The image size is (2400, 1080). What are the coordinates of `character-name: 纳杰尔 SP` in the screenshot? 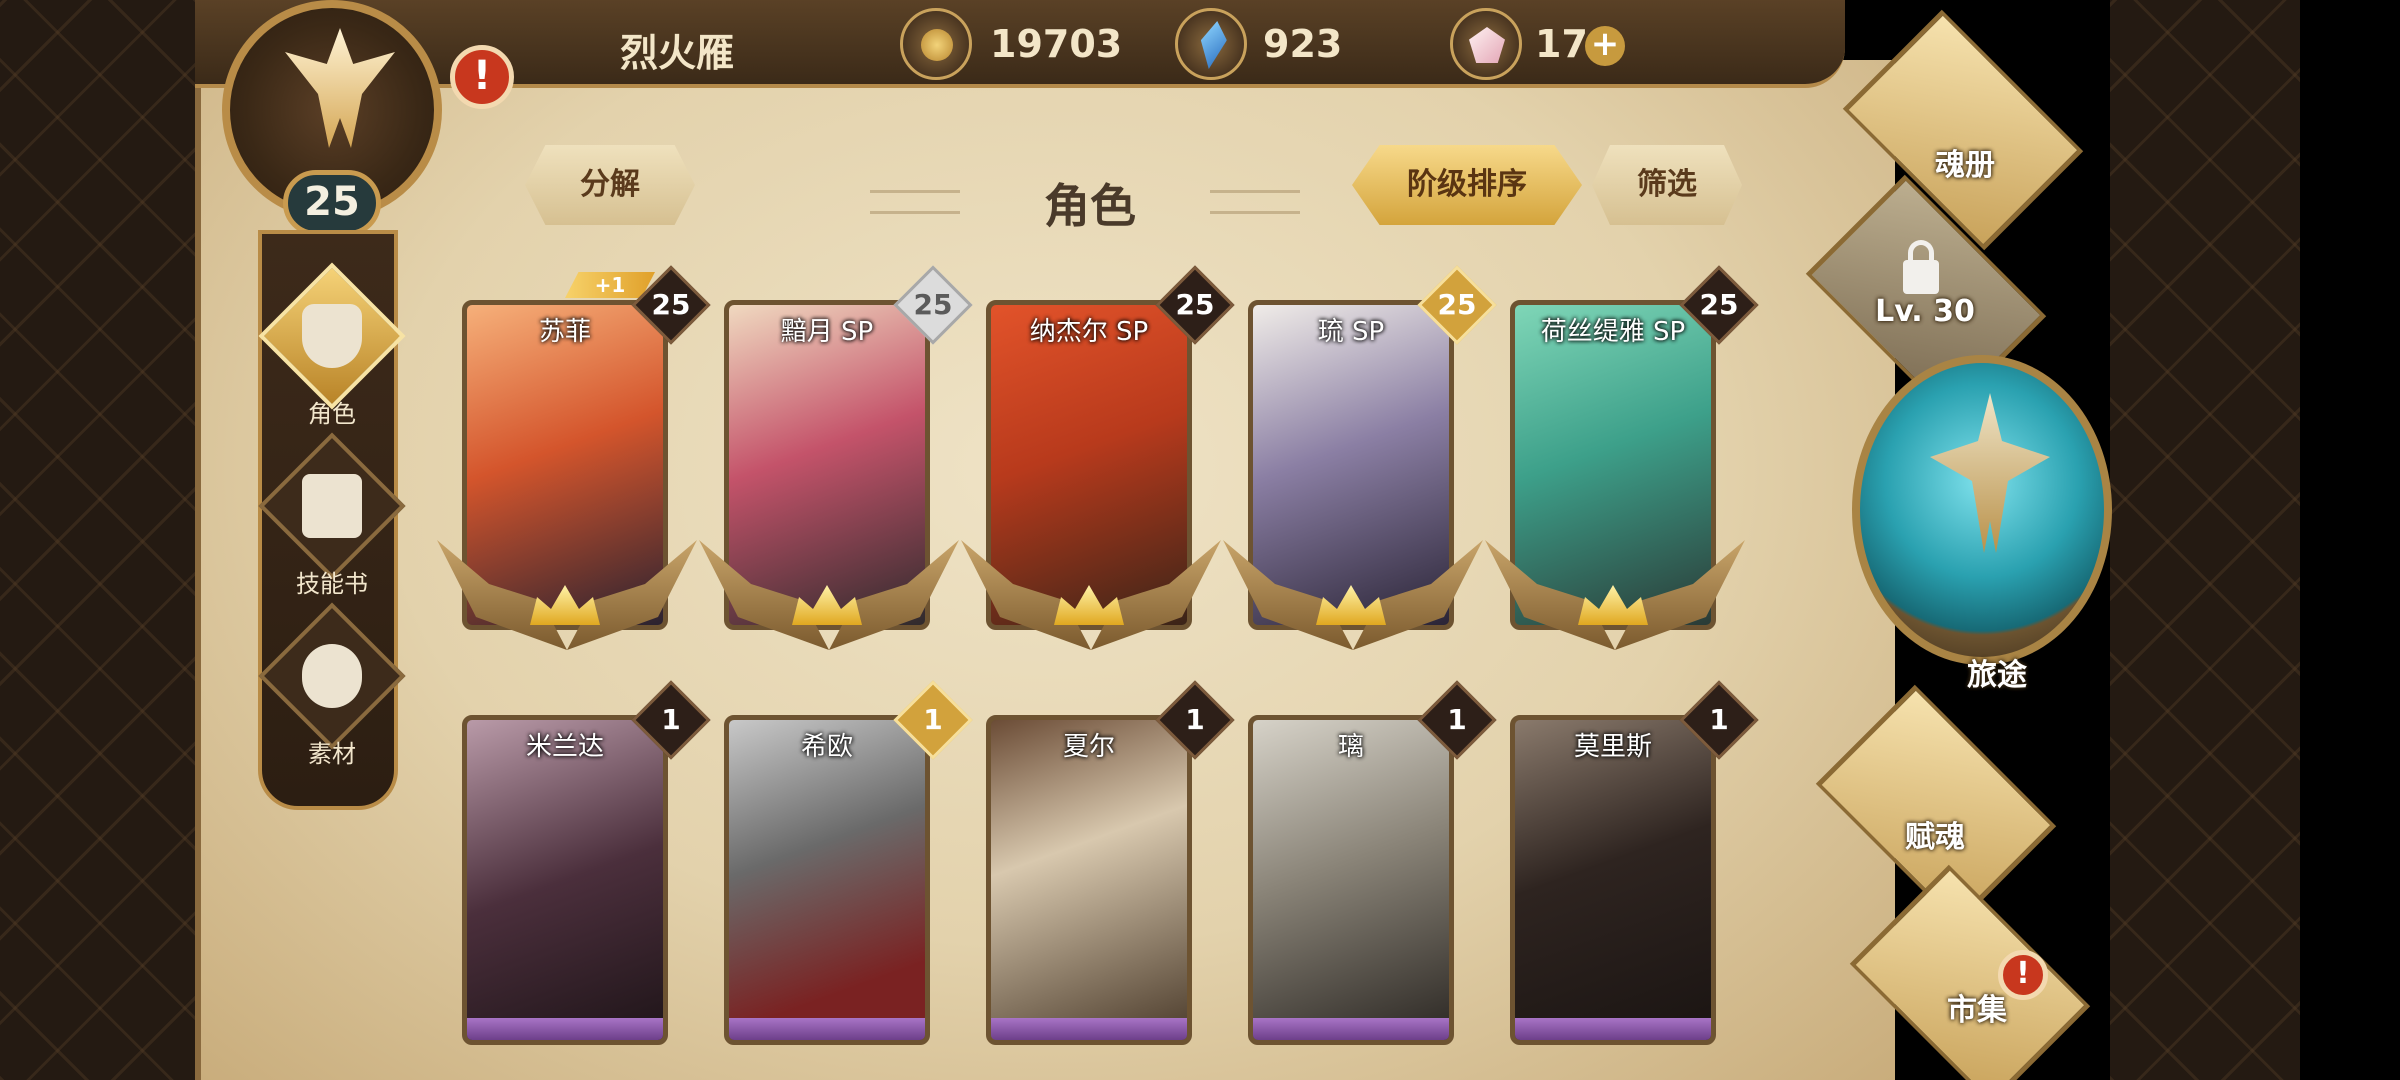 It's located at (1089, 332).